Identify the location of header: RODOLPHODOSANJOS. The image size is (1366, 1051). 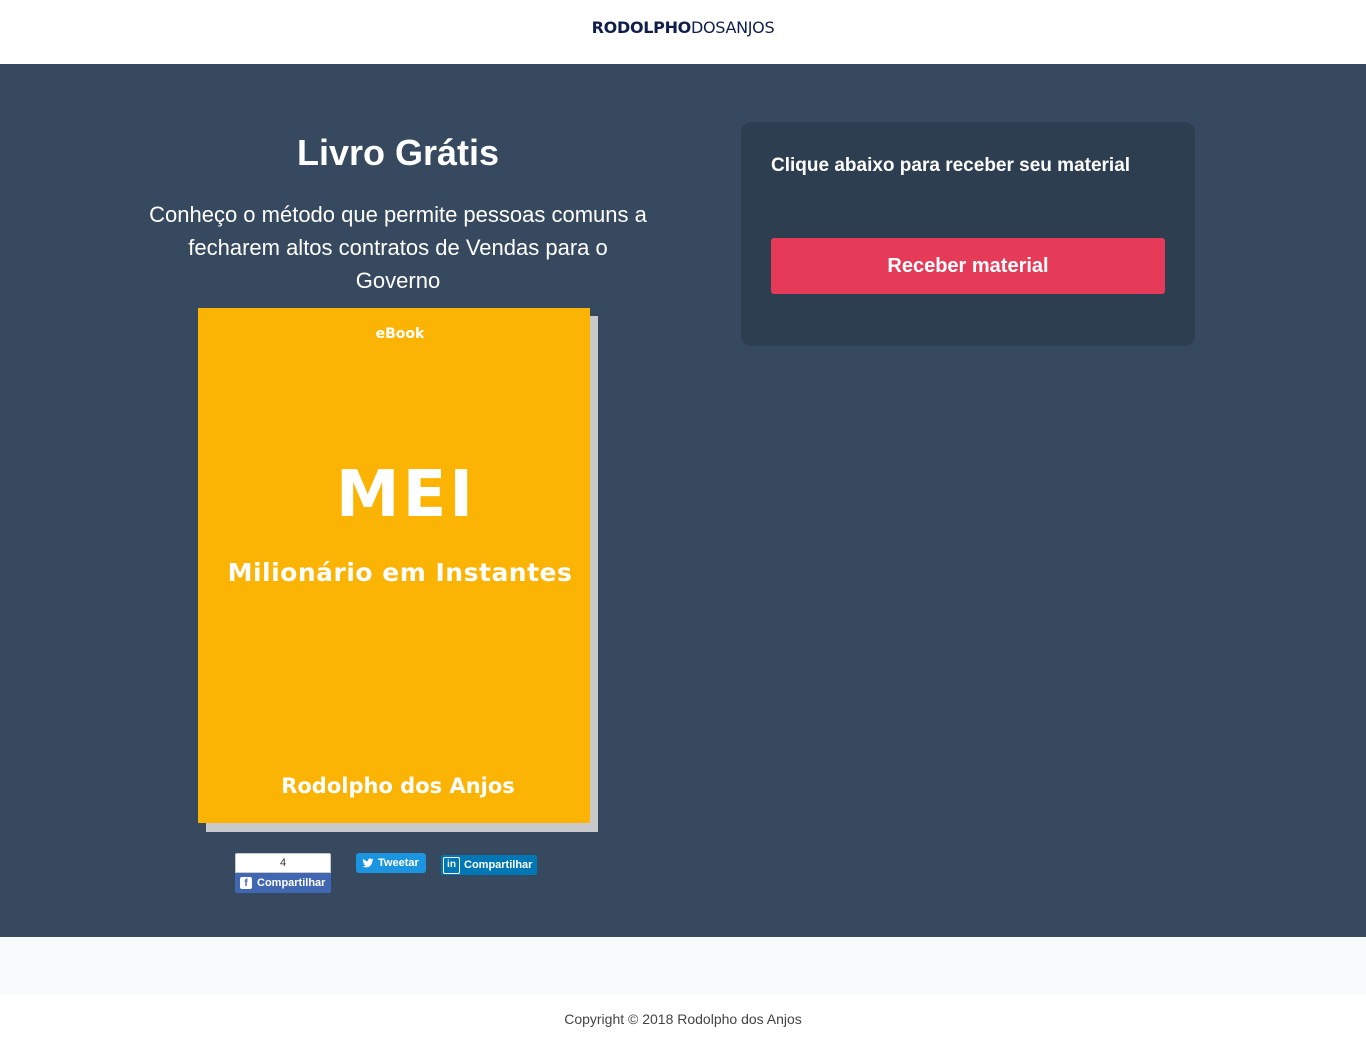
(683, 32).